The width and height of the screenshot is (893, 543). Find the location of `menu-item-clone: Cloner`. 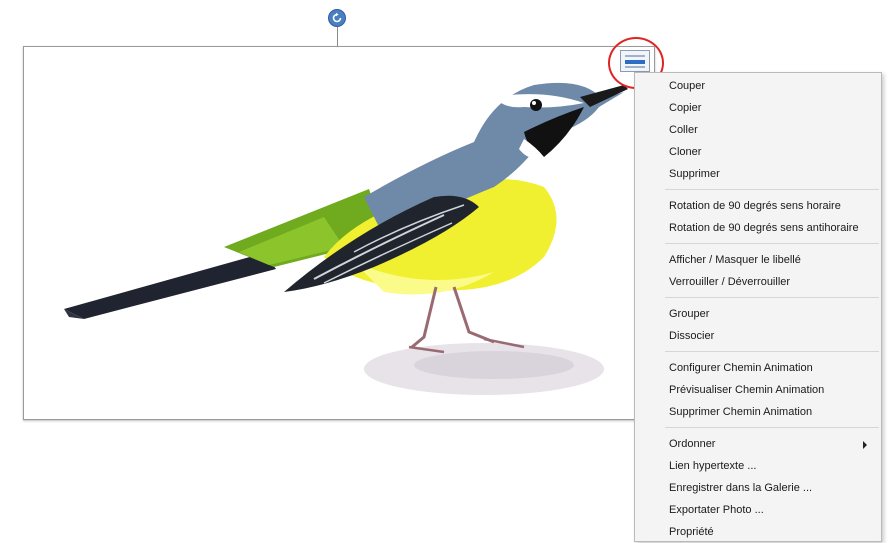

menu-item-clone: Cloner is located at coordinates (758, 152).